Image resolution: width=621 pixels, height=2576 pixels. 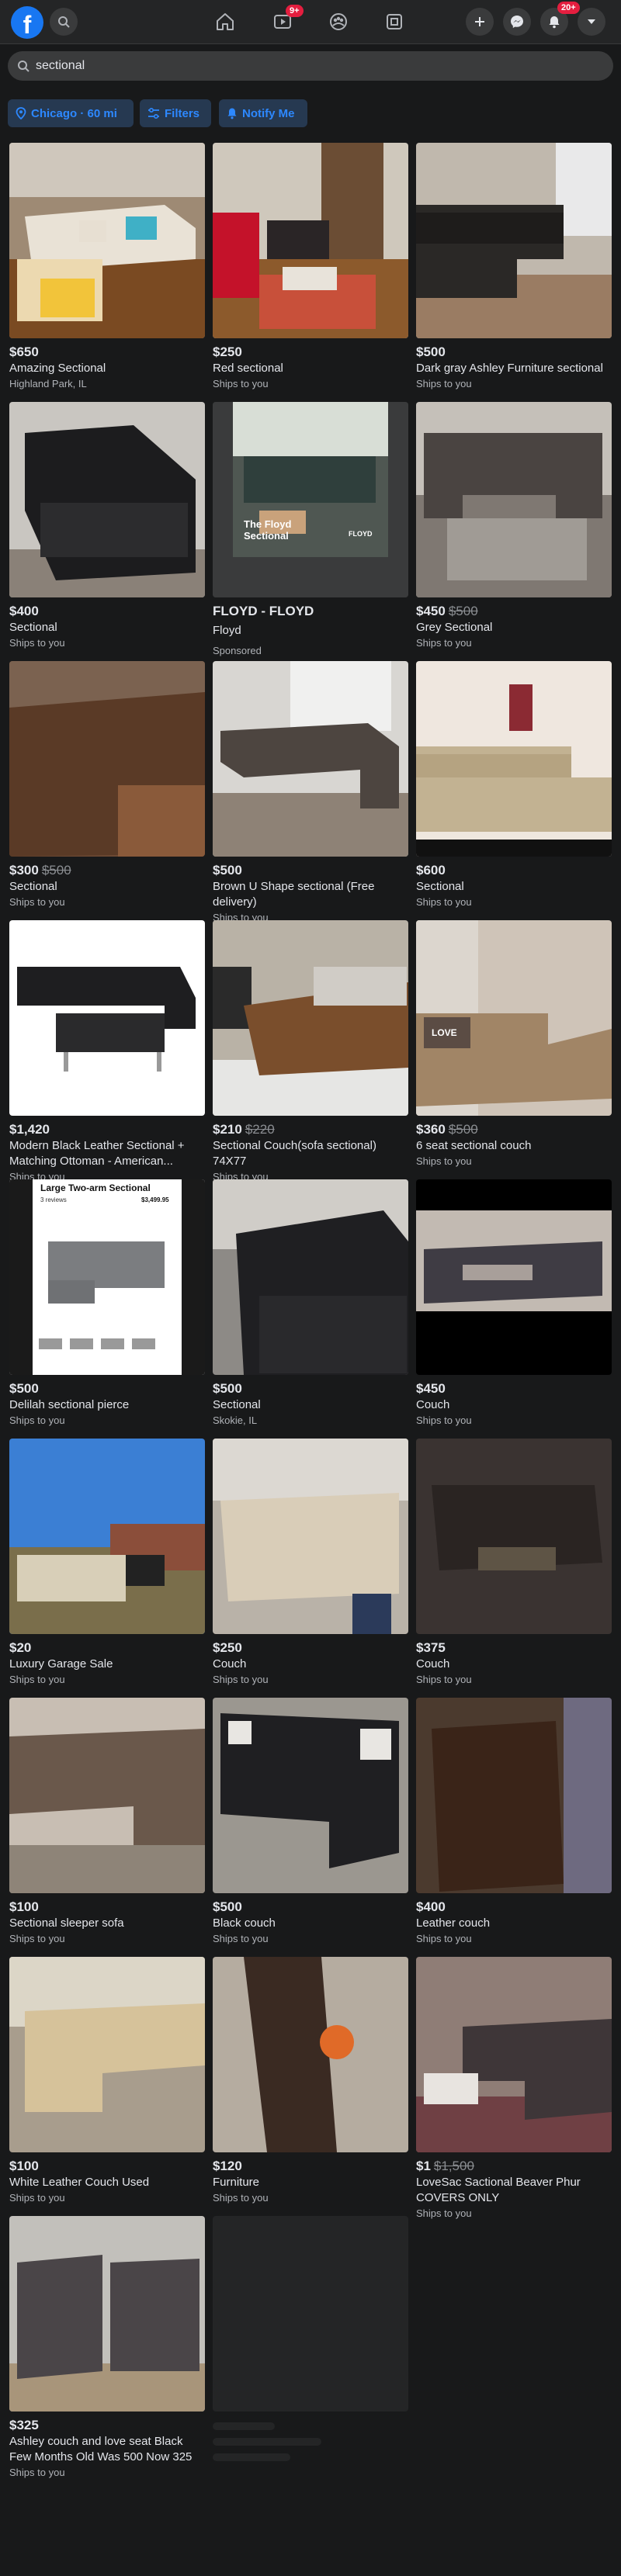 What do you see at coordinates (71, 113) in the screenshot?
I see `location-filter-button: Chicago · 60 mi` at bounding box center [71, 113].